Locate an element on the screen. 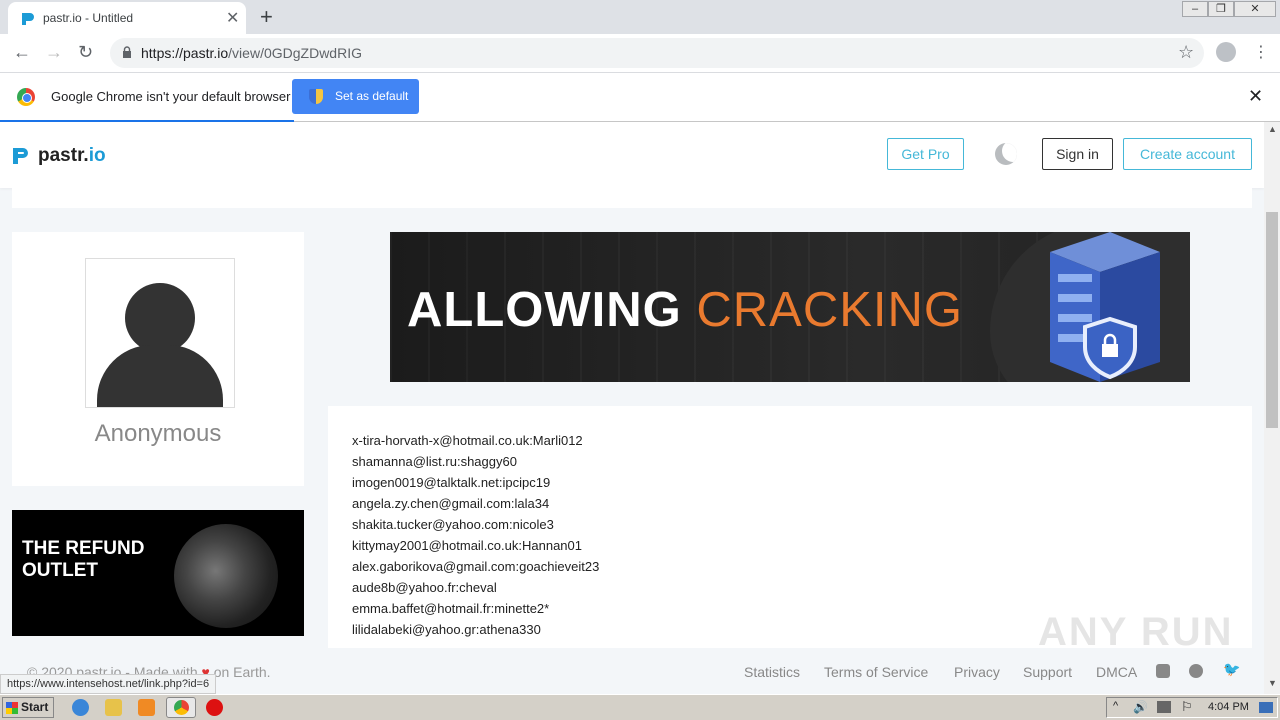 The height and width of the screenshot is (720, 1280). profile-card: Anonymous is located at coordinates (158, 359).